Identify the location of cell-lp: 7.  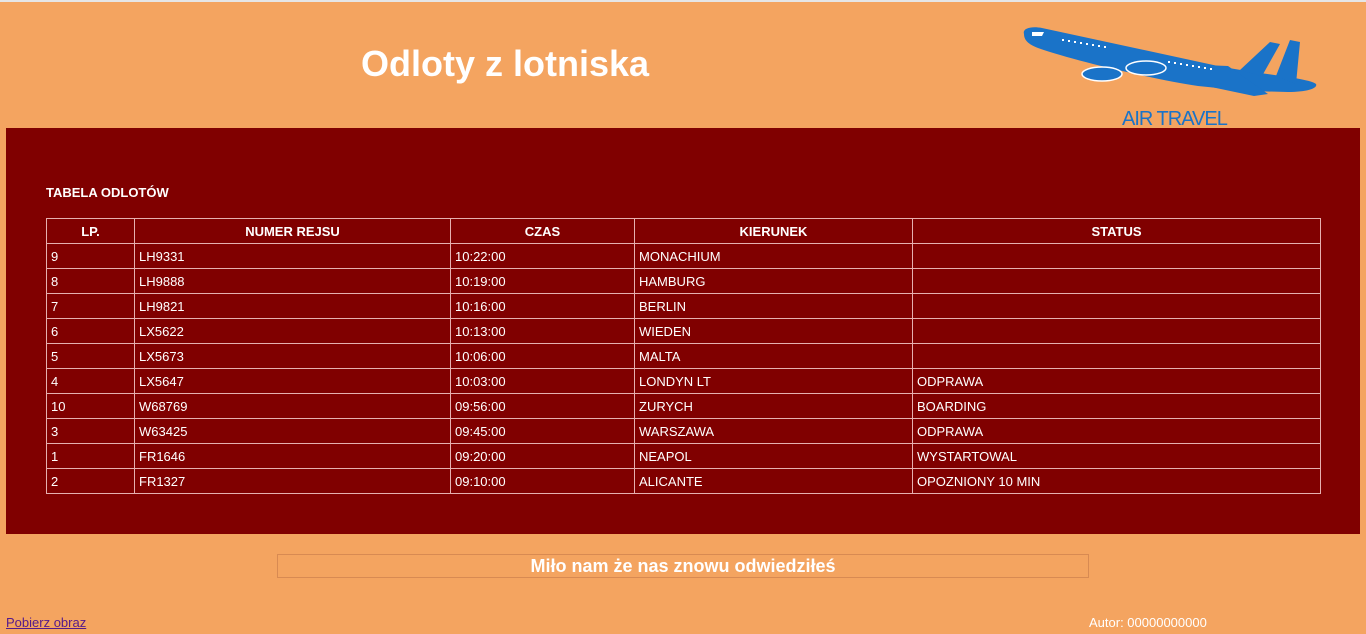
(90, 306).